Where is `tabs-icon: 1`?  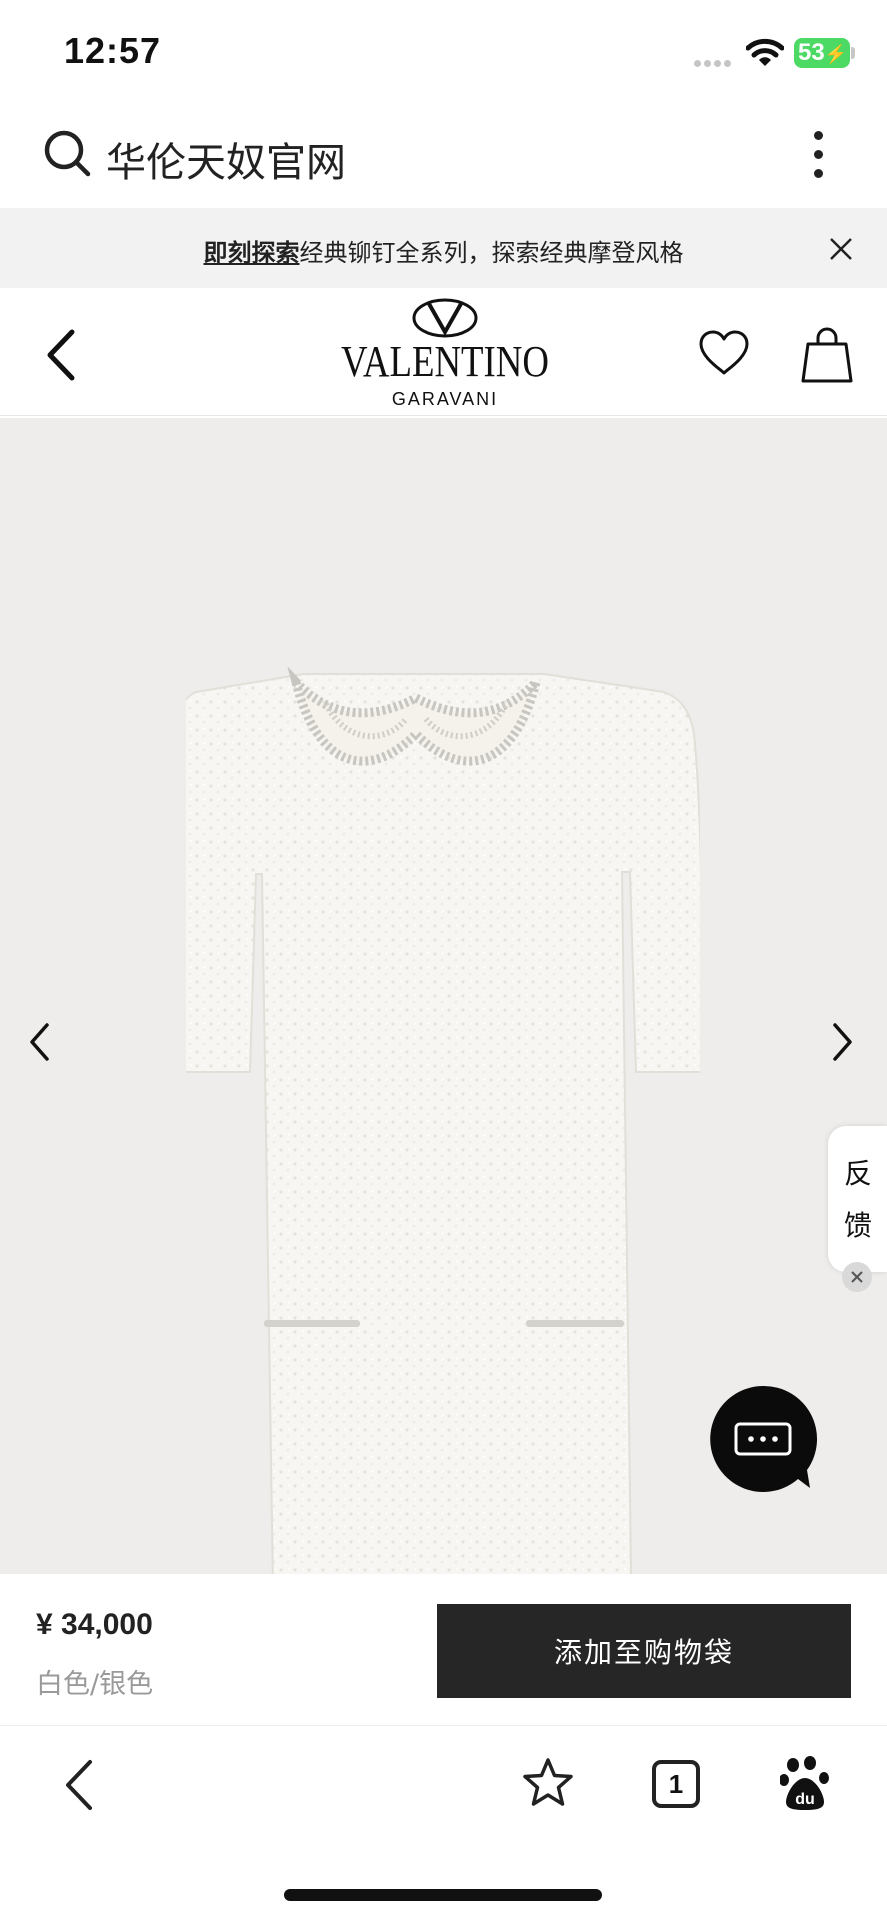
tabs-icon: 1 is located at coordinates (676, 1784).